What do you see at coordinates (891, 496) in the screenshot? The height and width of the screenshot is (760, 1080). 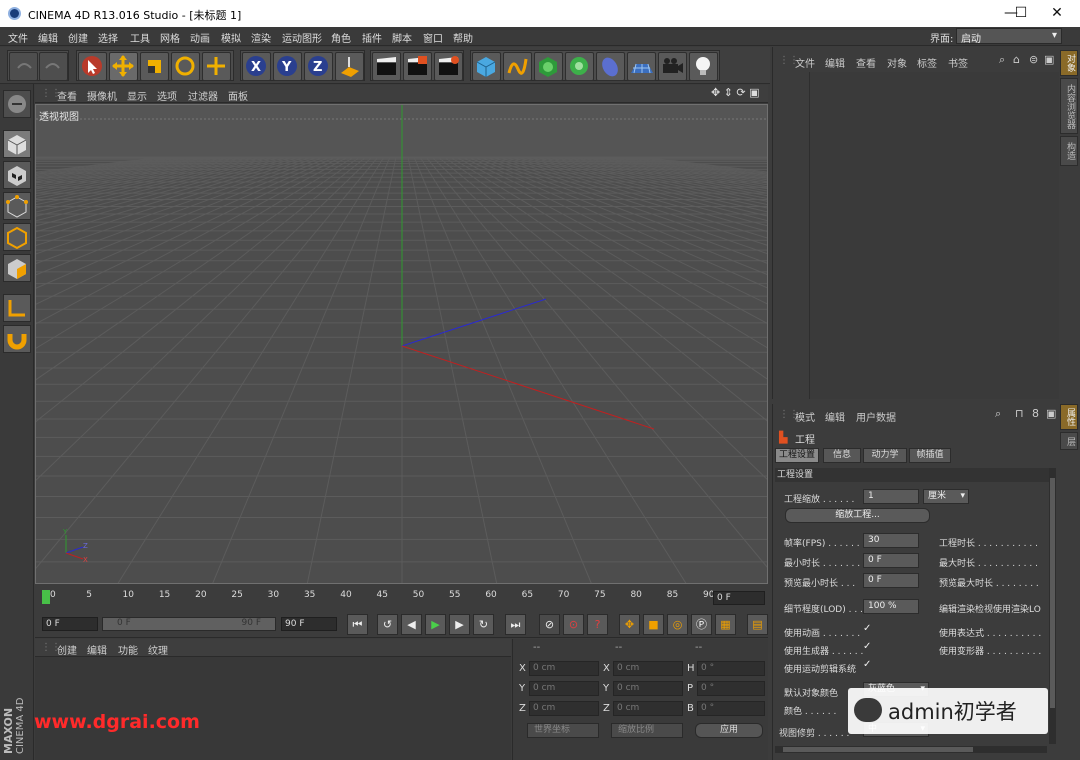 I see `project-scale-field: 1` at bounding box center [891, 496].